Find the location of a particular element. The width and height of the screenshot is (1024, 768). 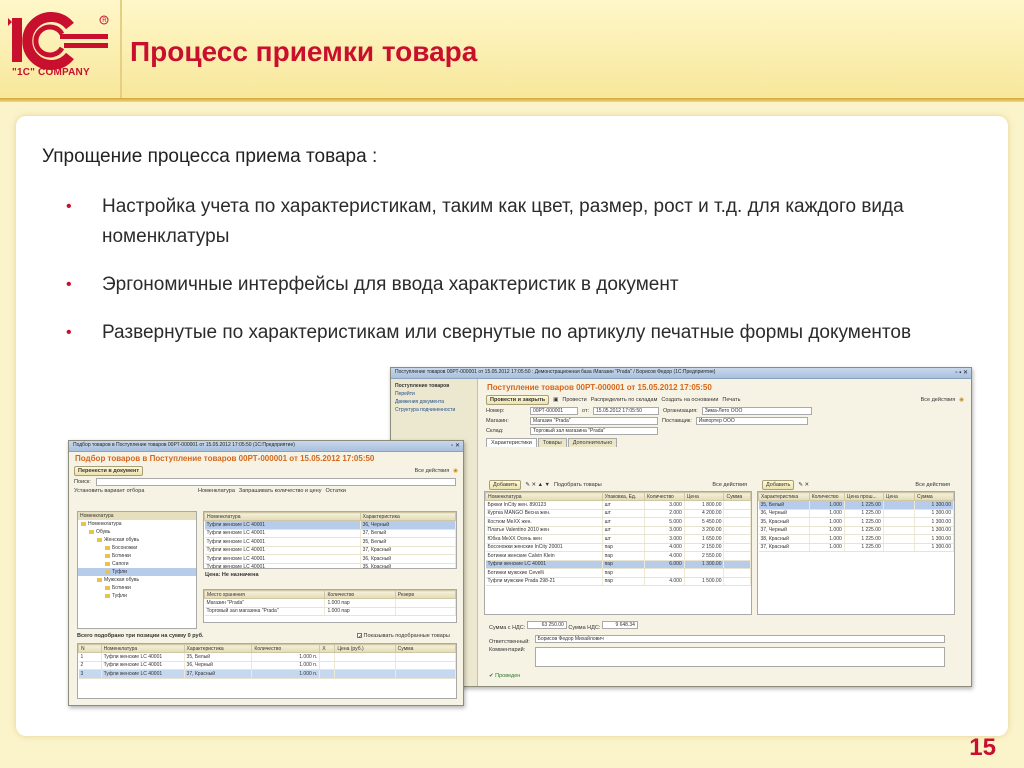

table-row: Брюки InCity жен. 890123 шт 3.000 1 800.00 is located at coordinates (618, 505).